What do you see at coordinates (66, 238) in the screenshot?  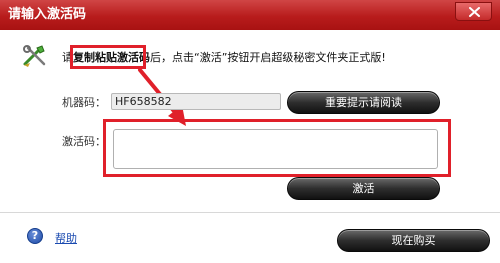 I see `help-link: 帮助` at bounding box center [66, 238].